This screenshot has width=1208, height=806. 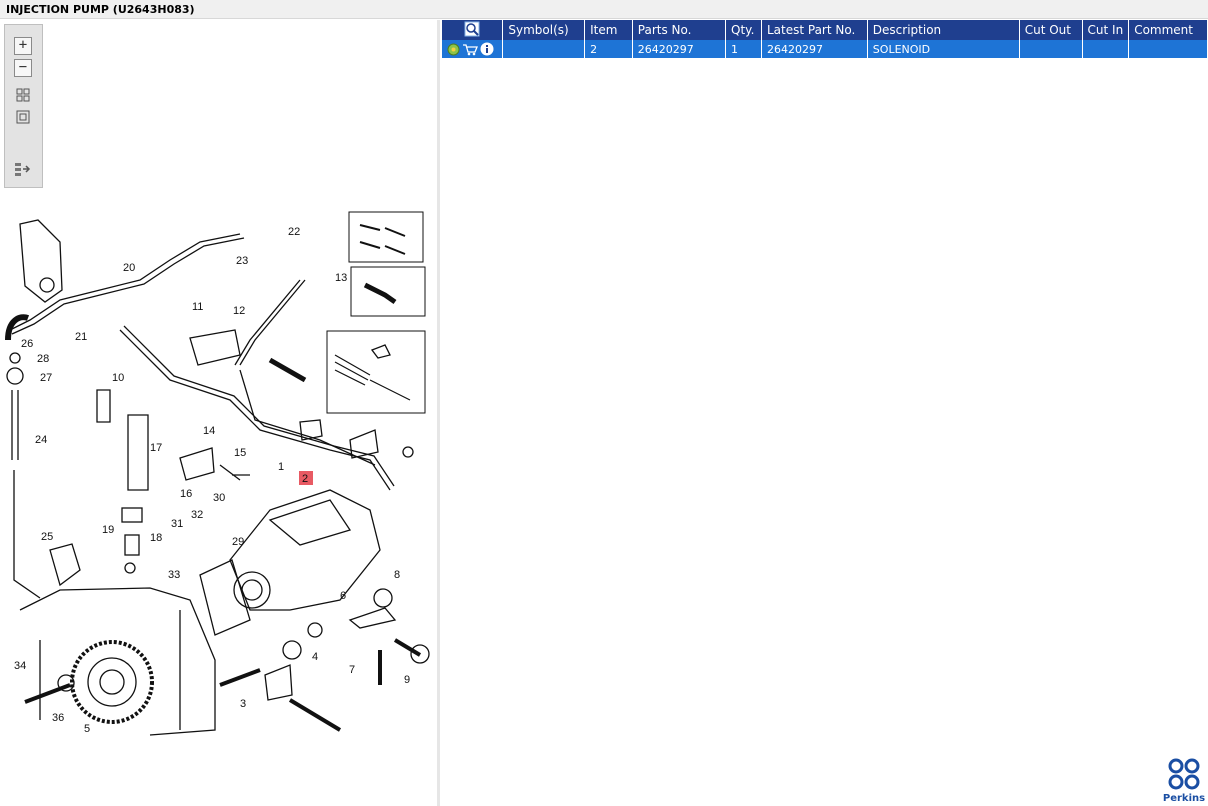 I want to click on column-header-symbols: Symbol(s), so click(x=544, y=30).